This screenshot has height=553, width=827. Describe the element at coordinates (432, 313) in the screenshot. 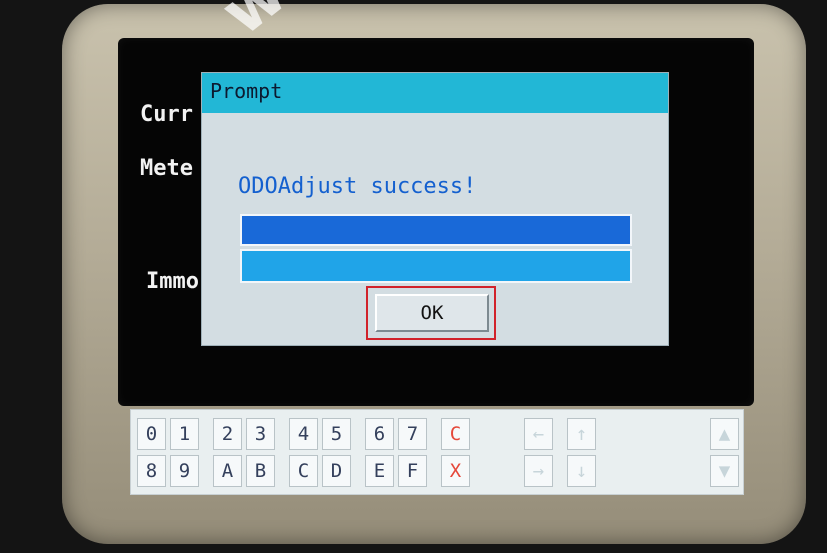

I see `ok-button: OK` at that location.